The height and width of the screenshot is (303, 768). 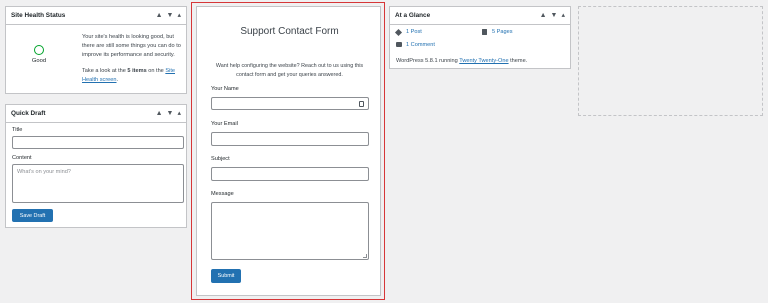 What do you see at coordinates (225, 89) in the screenshot?
I see `your-name-label: Your Name` at bounding box center [225, 89].